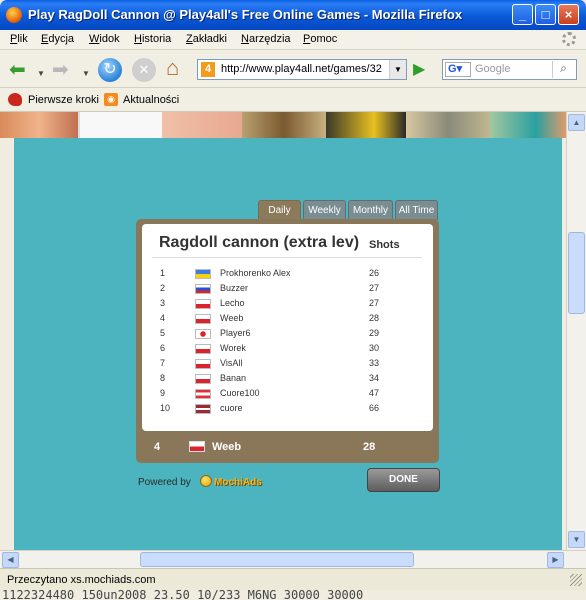 The width and height of the screenshot is (586, 600). I want to click on url-bar: 4 http://www.play4all.net/games/32 ▼, so click(302, 69).